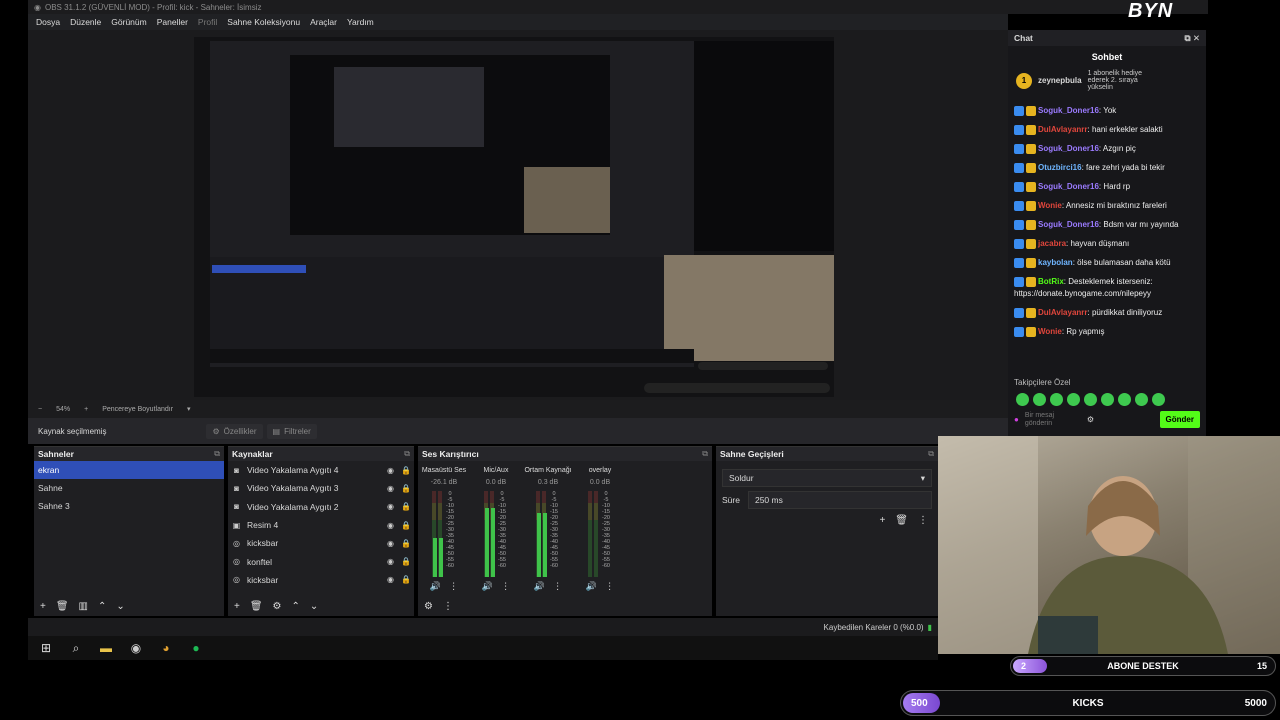 The image size is (1280, 720). What do you see at coordinates (48, 22) in the screenshot?
I see `menu-file: Dosya` at bounding box center [48, 22].